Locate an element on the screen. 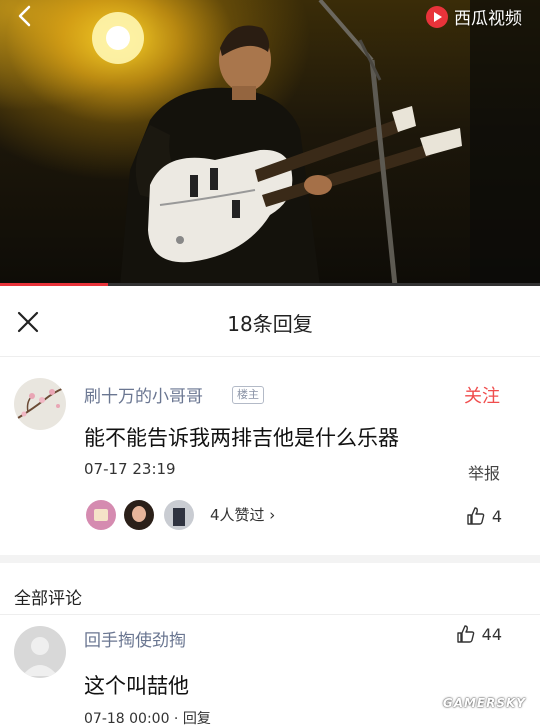 The image size is (540, 728). comment-timestamp: 07-17 23:19 is located at coordinates (130, 469).